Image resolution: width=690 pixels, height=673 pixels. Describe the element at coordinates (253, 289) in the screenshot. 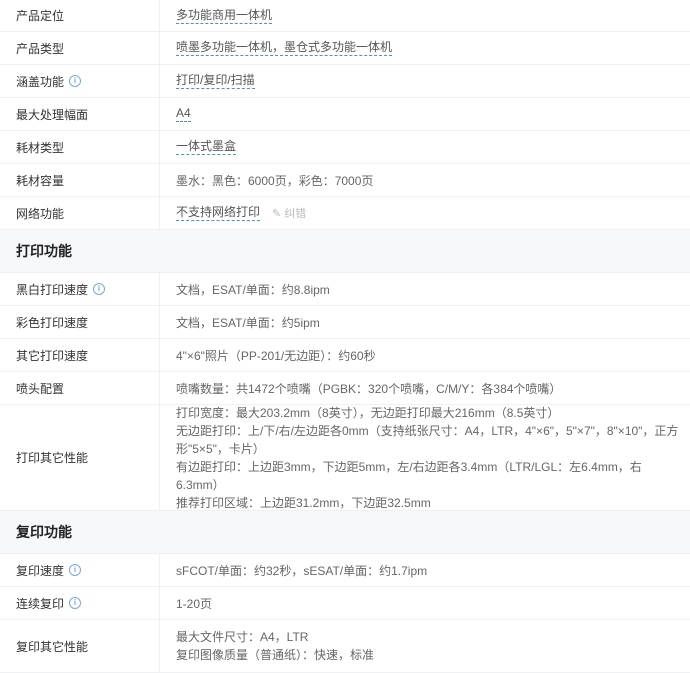

I see `spec-value: 文档，ESAT/单面：约8.8ipm` at that location.